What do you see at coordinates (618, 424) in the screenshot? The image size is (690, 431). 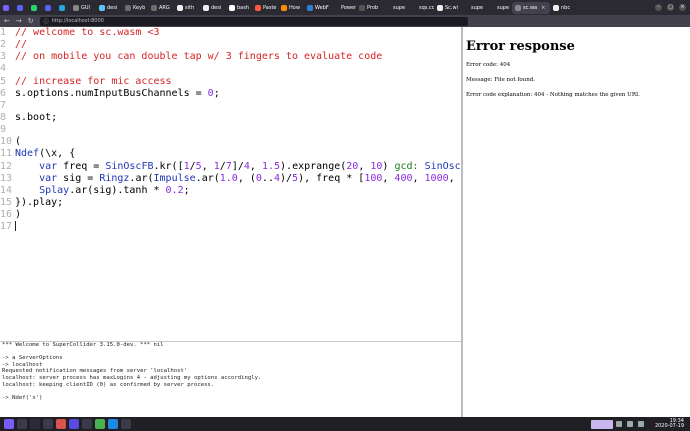 I see `network-icon` at bounding box center [618, 424].